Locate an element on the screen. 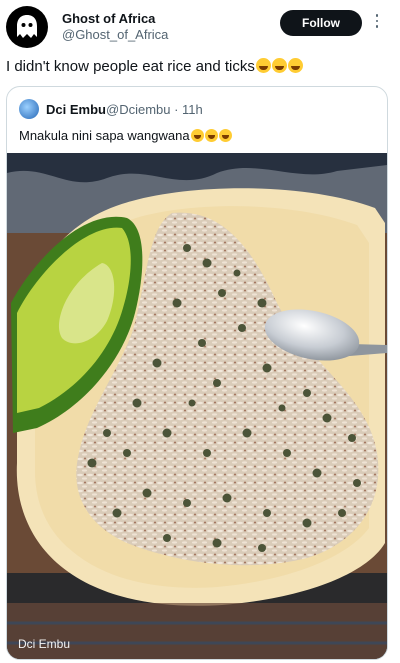 This screenshot has width=400, height=663. tweet-text-content: I didn't know people eat rice and ticks is located at coordinates (130, 66).